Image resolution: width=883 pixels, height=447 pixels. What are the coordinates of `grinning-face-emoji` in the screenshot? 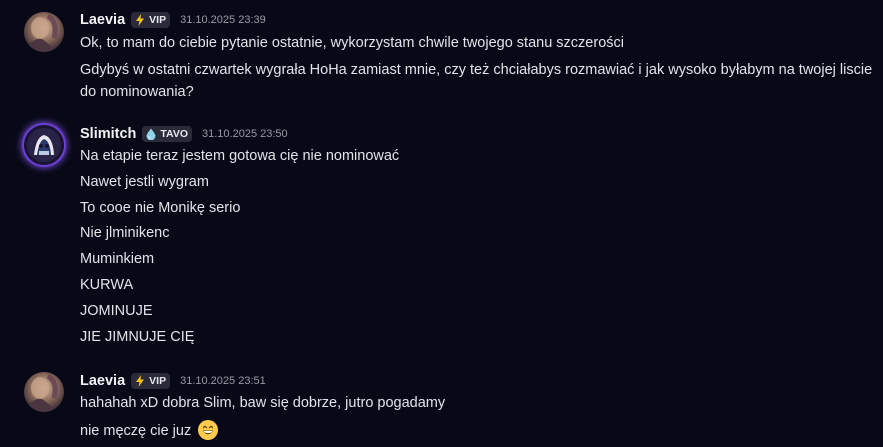 It's located at (208, 430).